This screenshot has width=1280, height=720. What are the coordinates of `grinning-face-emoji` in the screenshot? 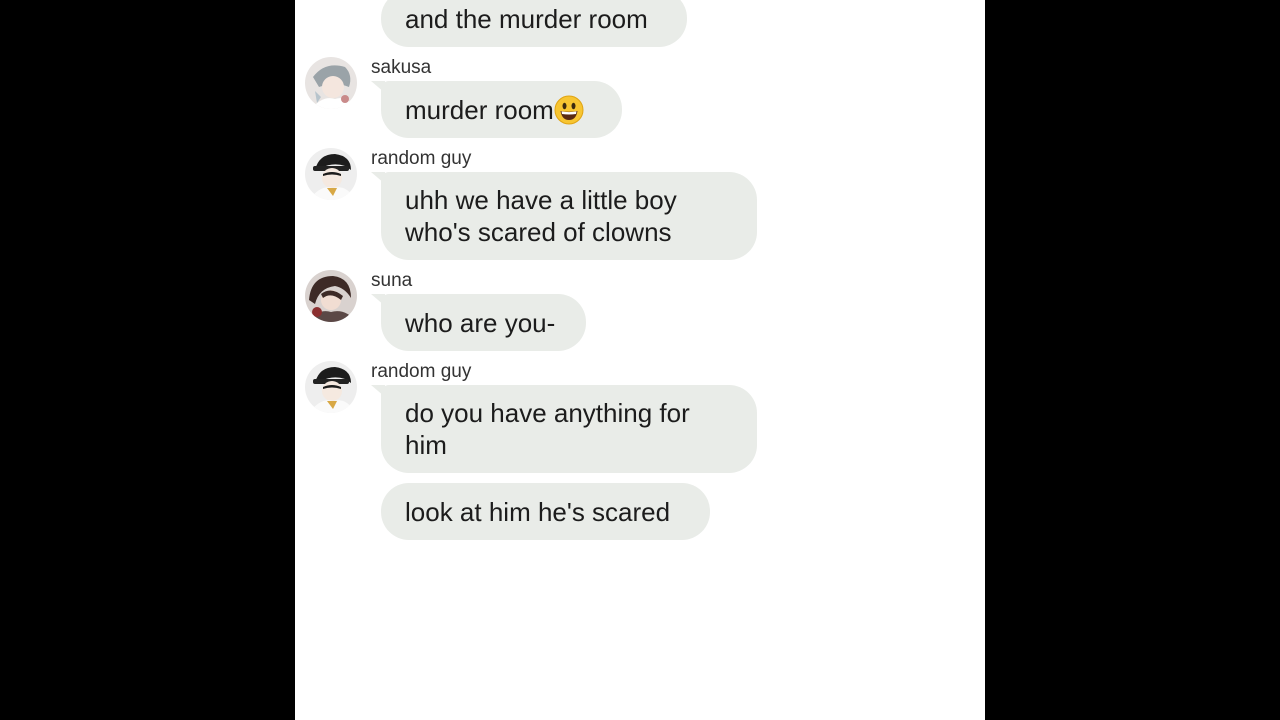 It's located at (569, 110).